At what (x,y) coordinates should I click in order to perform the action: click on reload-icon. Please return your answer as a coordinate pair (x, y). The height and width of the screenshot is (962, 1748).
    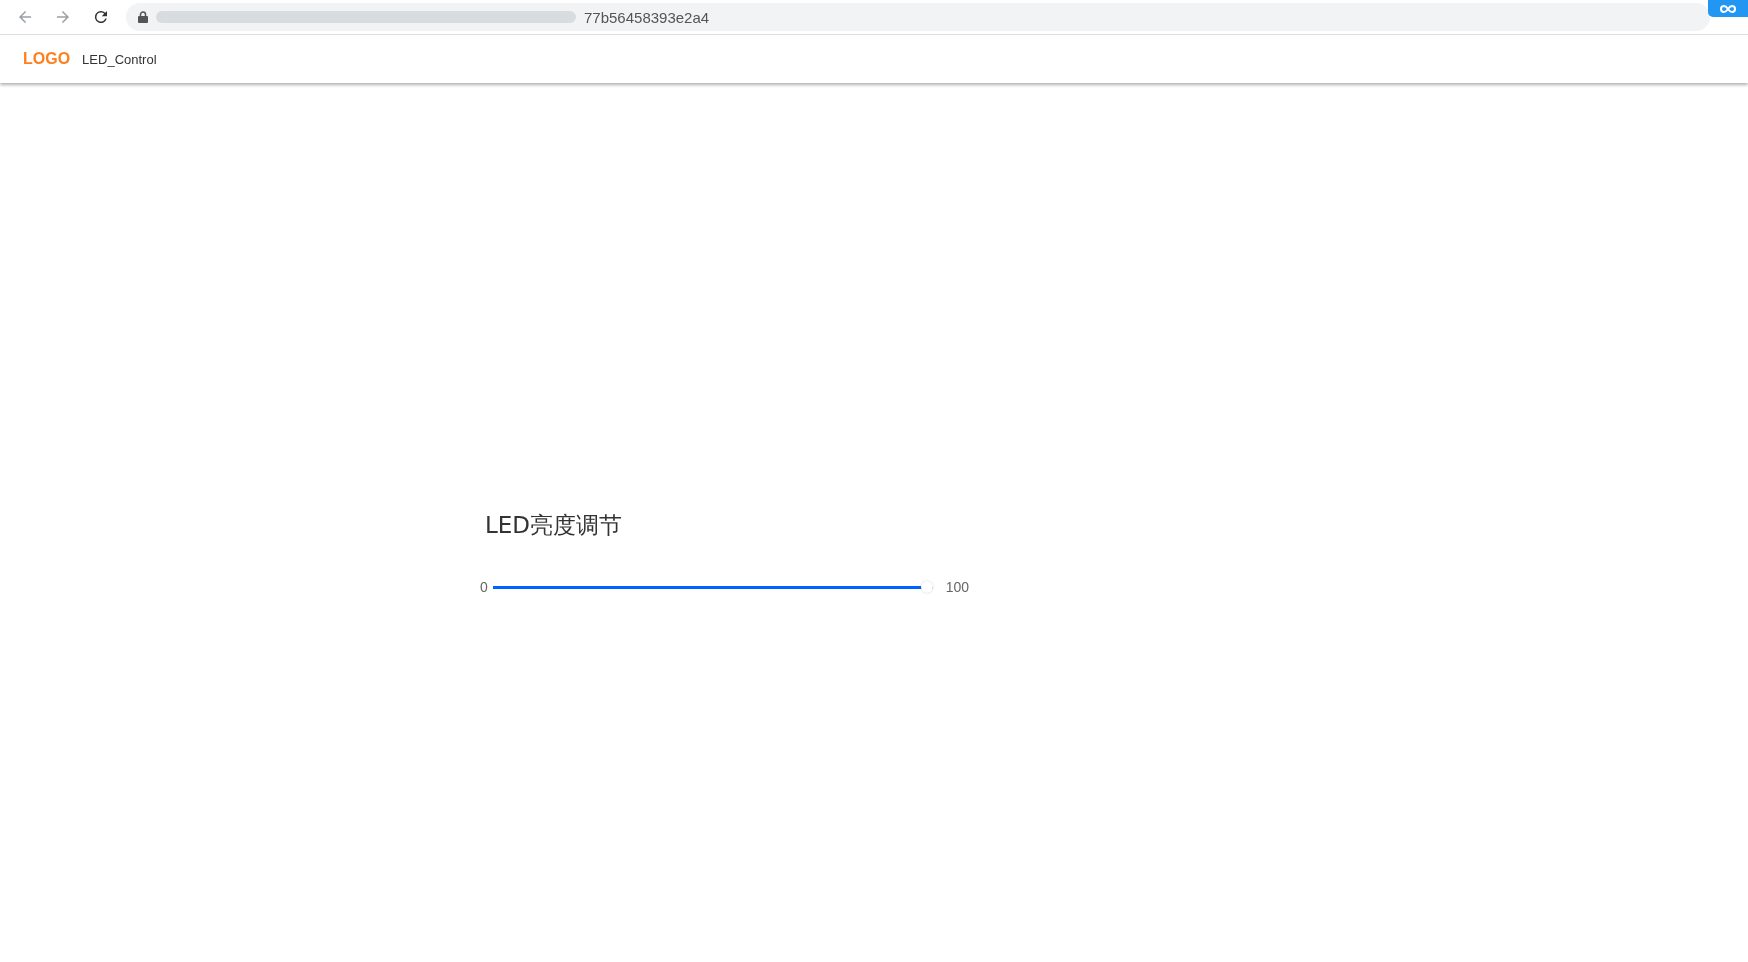
    Looking at the image, I should click on (101, 17).